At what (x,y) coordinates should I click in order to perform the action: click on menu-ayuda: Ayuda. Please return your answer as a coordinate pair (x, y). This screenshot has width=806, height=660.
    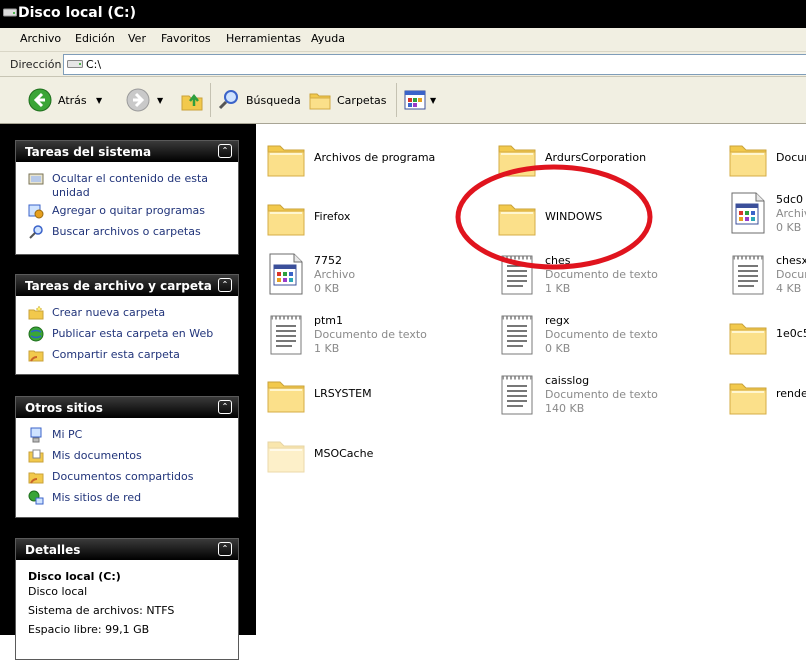
    Looking at the image, I should click on (328, 38).